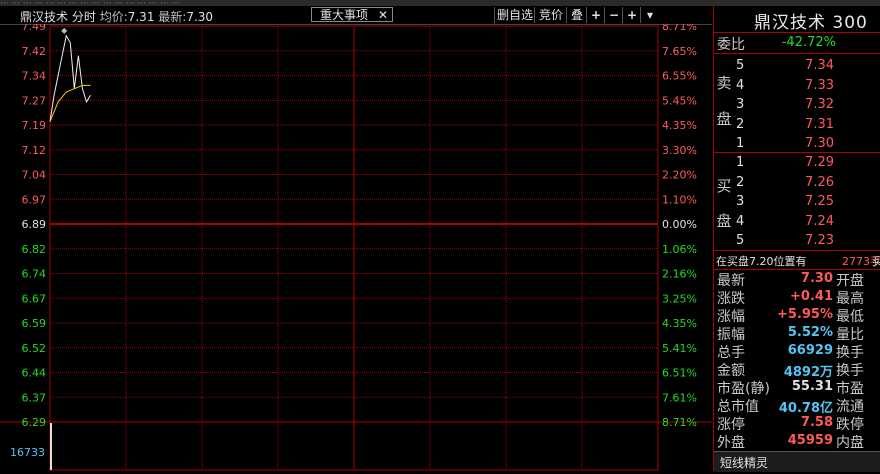 Image resolution: width=880 pixels, height=474 pixels. I want to click on stat-label: 涨跌, so click(731, 299).